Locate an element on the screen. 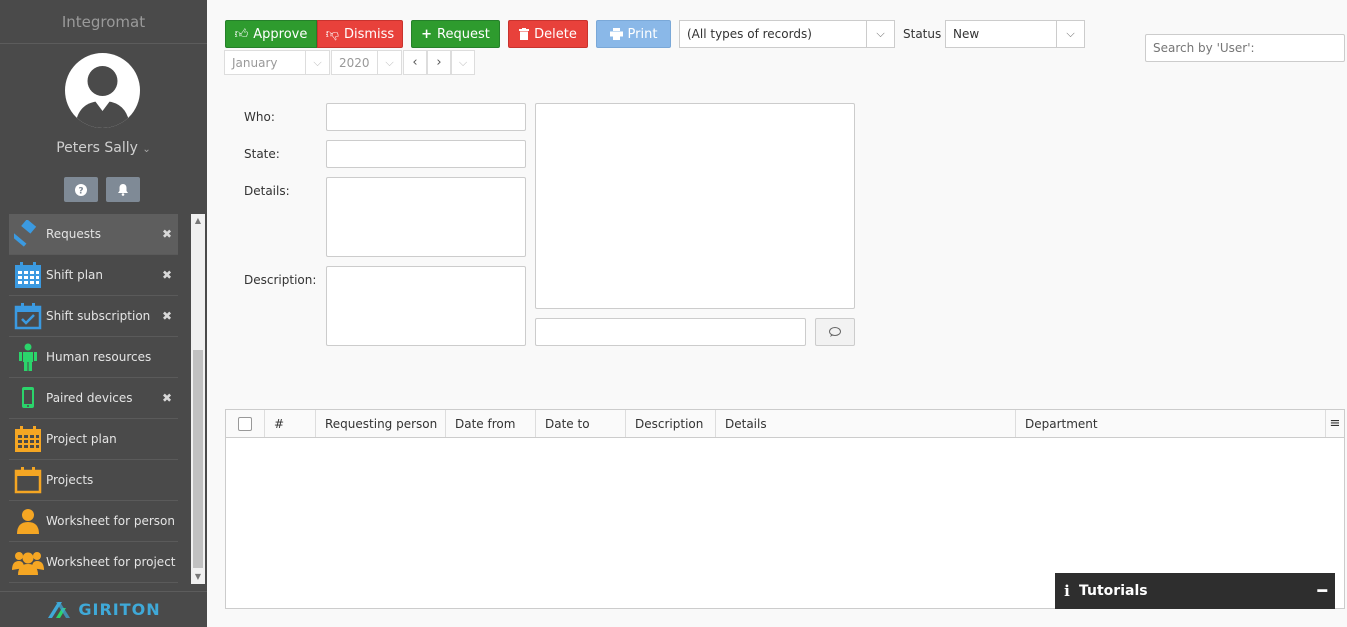  chevron-right-icon: › is located at coordinates (439, 62).